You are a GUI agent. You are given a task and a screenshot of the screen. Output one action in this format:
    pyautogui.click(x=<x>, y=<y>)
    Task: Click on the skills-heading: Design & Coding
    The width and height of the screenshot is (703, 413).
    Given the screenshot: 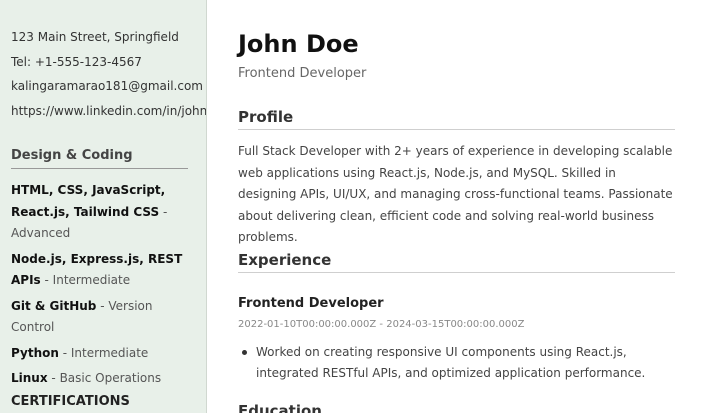 What is the action you would take?
    pyautogui.click(x=99, y=158)
    